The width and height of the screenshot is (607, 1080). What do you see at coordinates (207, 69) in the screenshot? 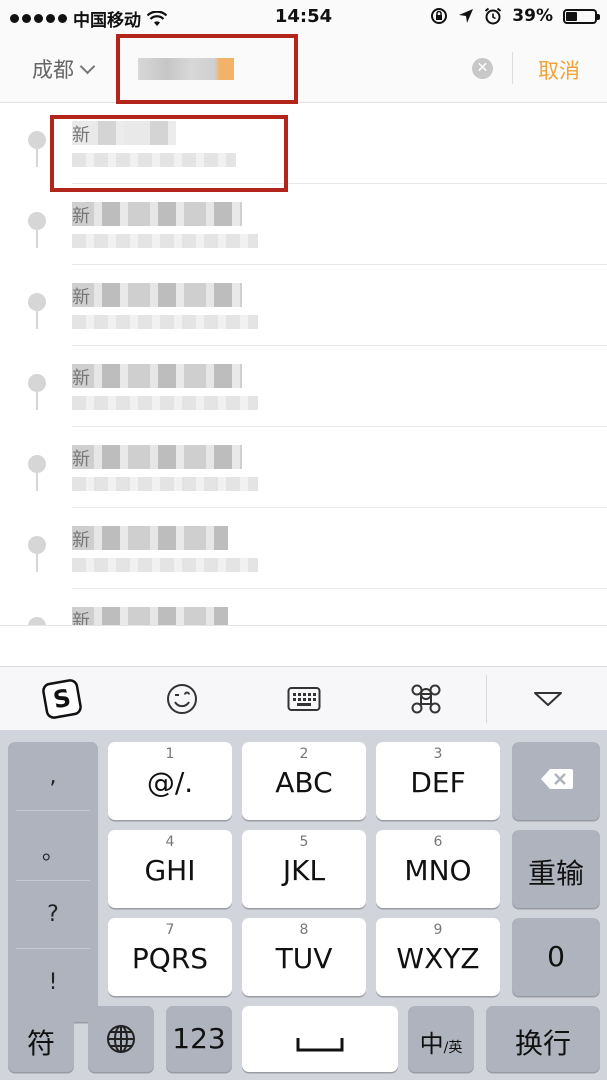
I see `highlight-box-search` at bounding box center [207, 69].